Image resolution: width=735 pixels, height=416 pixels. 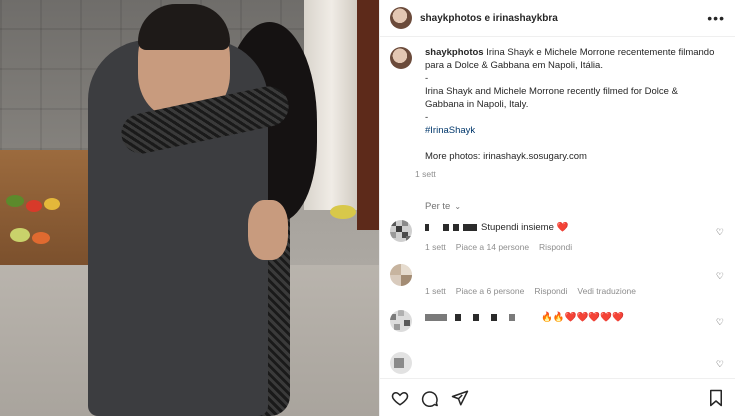 I want to click on bookmark-icon, so click(x=716, y=398).